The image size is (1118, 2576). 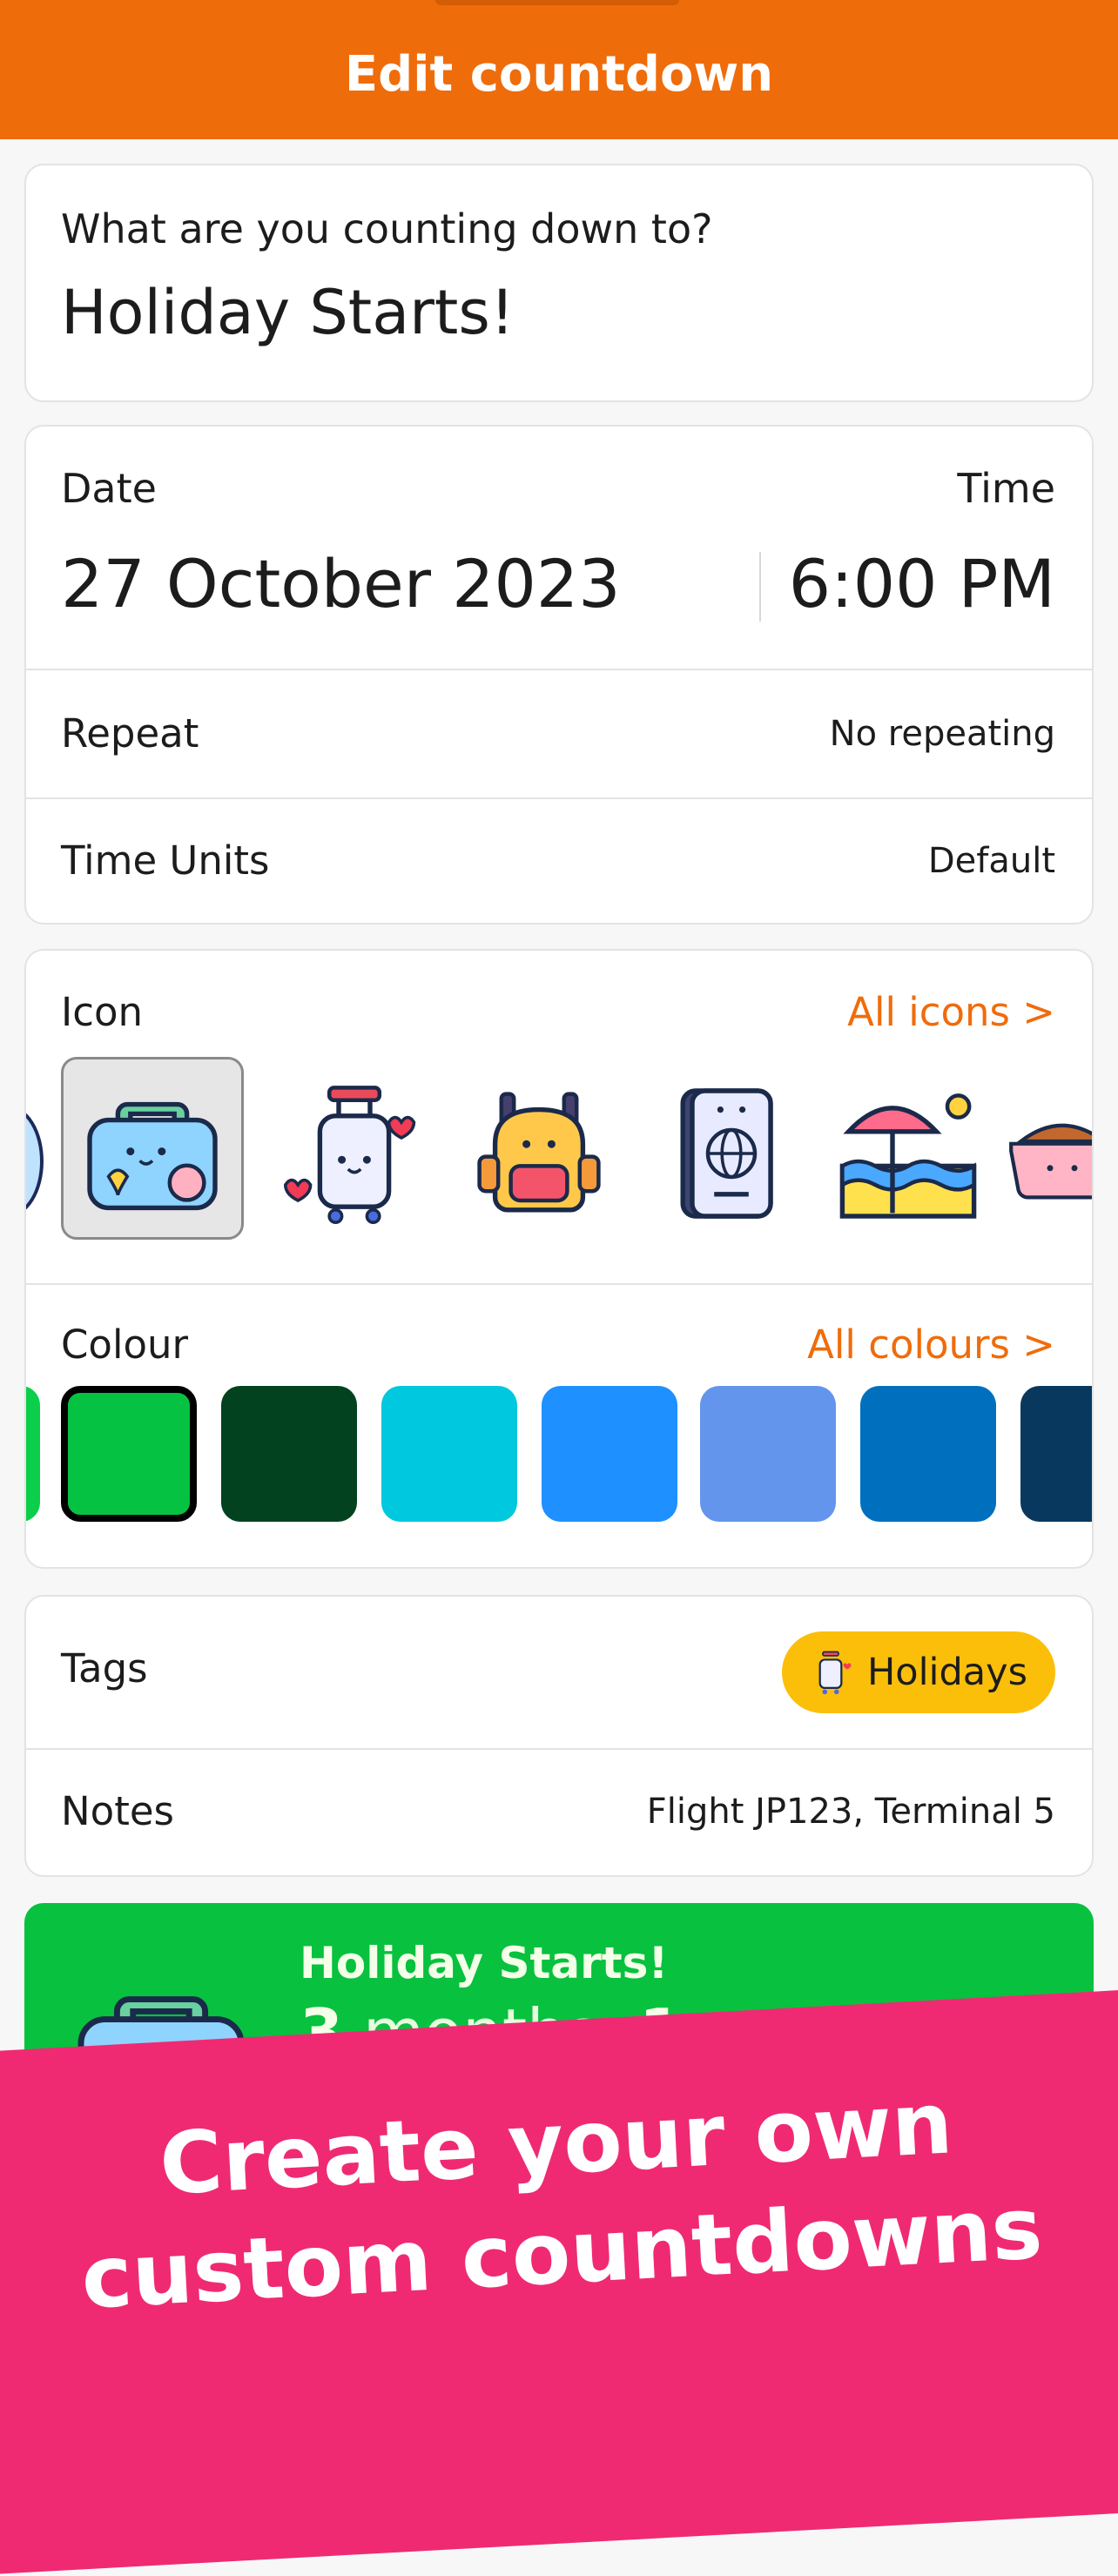 I want to click on icon-option-rolling-luggage, so click(x=354, y=1153).